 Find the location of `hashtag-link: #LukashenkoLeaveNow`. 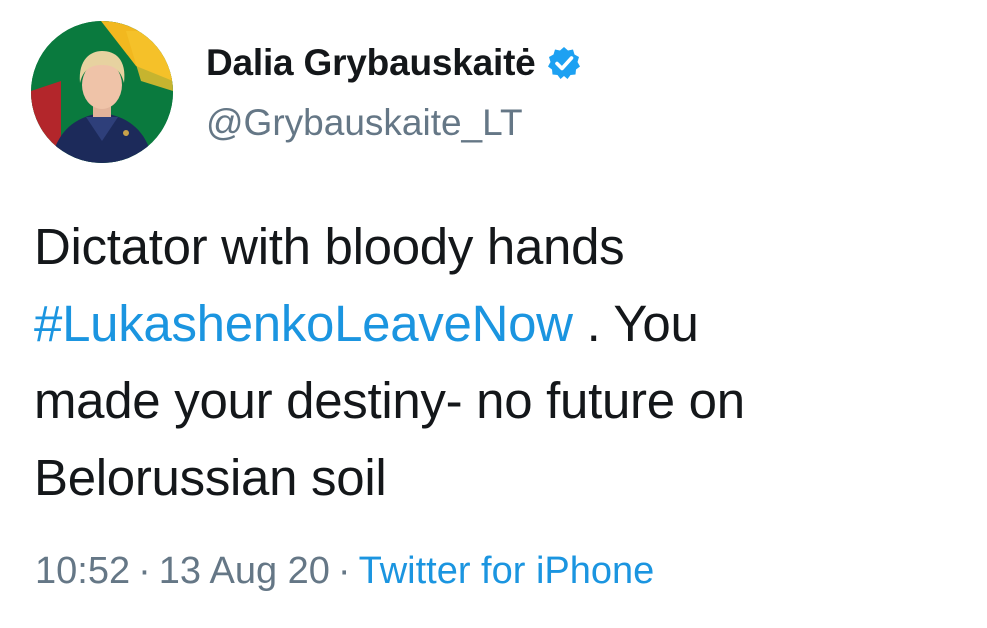

hashtag-link: #LukashenkoLeaveNow is located at coordinates (303, 323).